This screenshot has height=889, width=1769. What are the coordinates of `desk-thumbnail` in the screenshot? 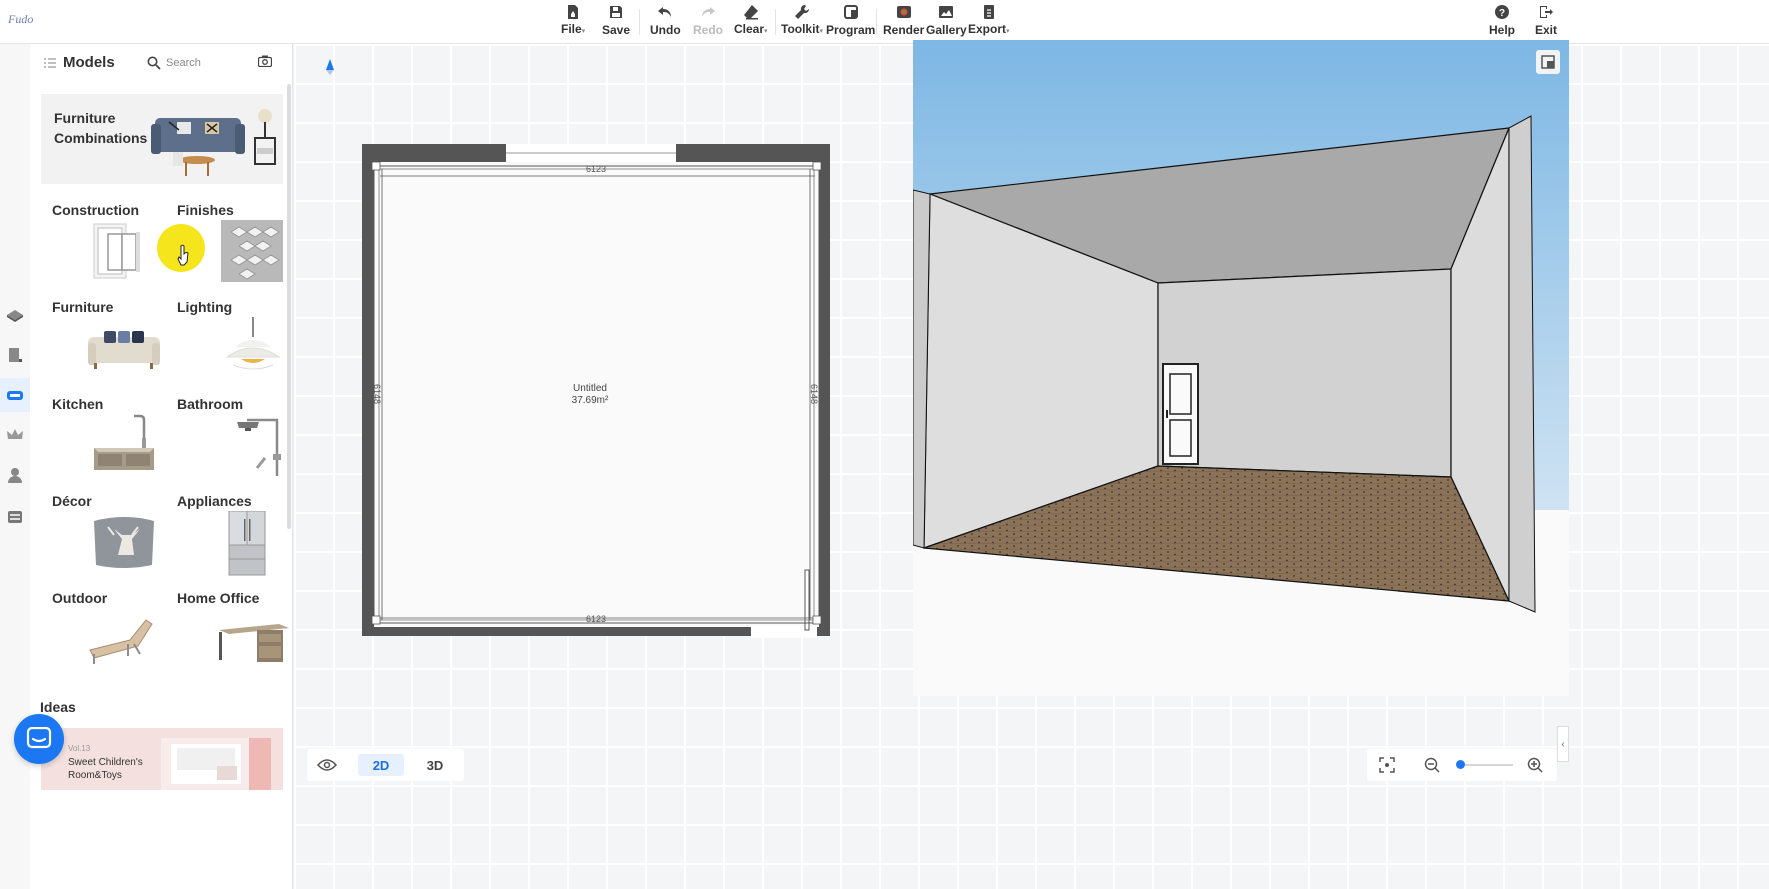 It's located at (254, 643).